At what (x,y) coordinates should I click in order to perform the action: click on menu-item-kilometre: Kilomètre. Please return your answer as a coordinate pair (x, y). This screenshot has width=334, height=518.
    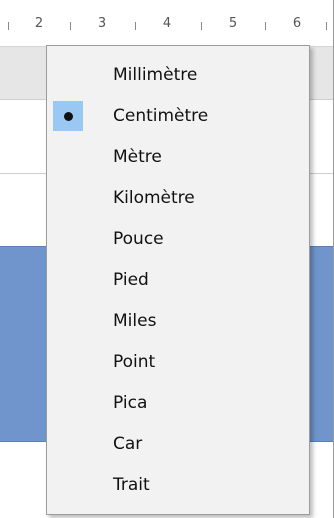
    Looking at the image, I should click on (178, 198).